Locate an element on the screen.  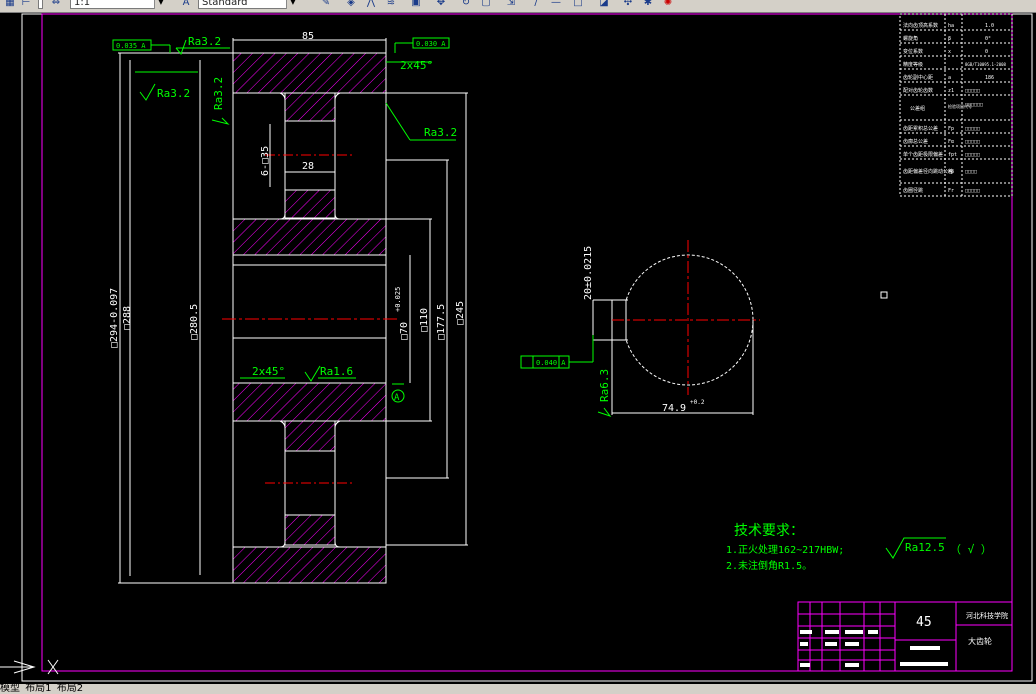
side-ra: Ra6.3 is located at coordinates (604, 385).